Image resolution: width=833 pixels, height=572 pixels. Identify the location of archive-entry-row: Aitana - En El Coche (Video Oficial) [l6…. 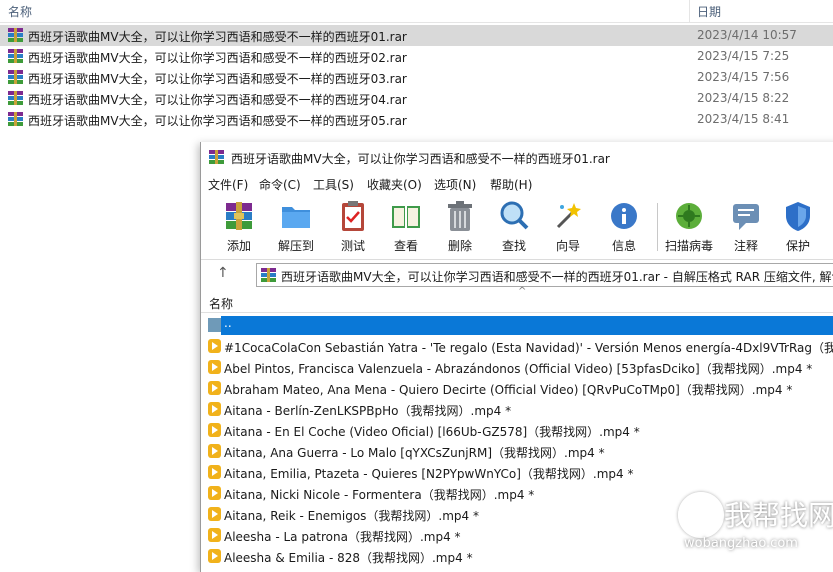
(517, 430).